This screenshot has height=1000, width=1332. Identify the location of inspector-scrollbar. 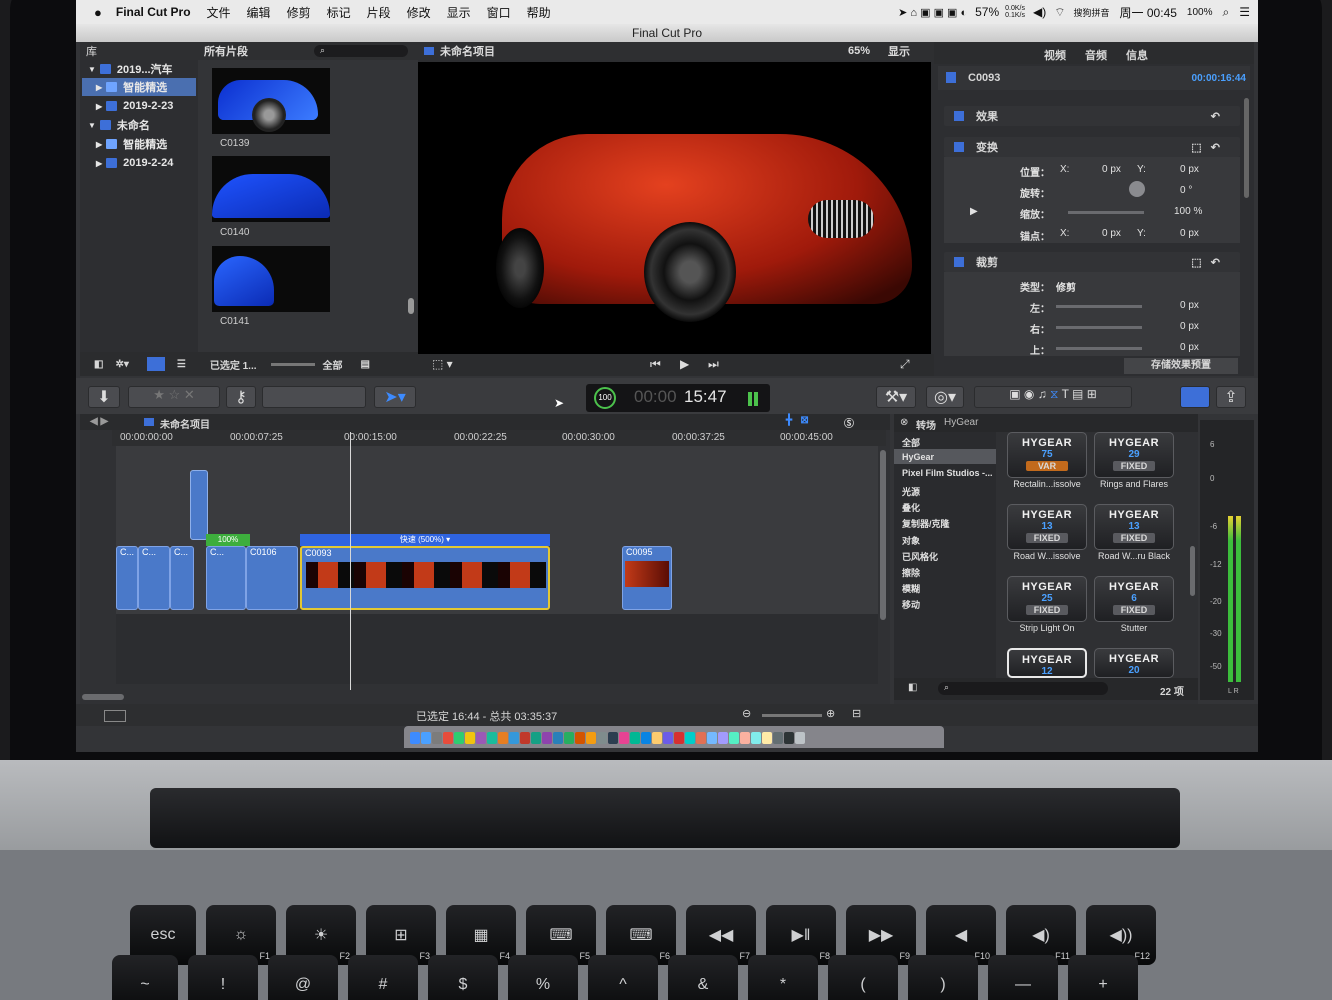
(1246, 148).